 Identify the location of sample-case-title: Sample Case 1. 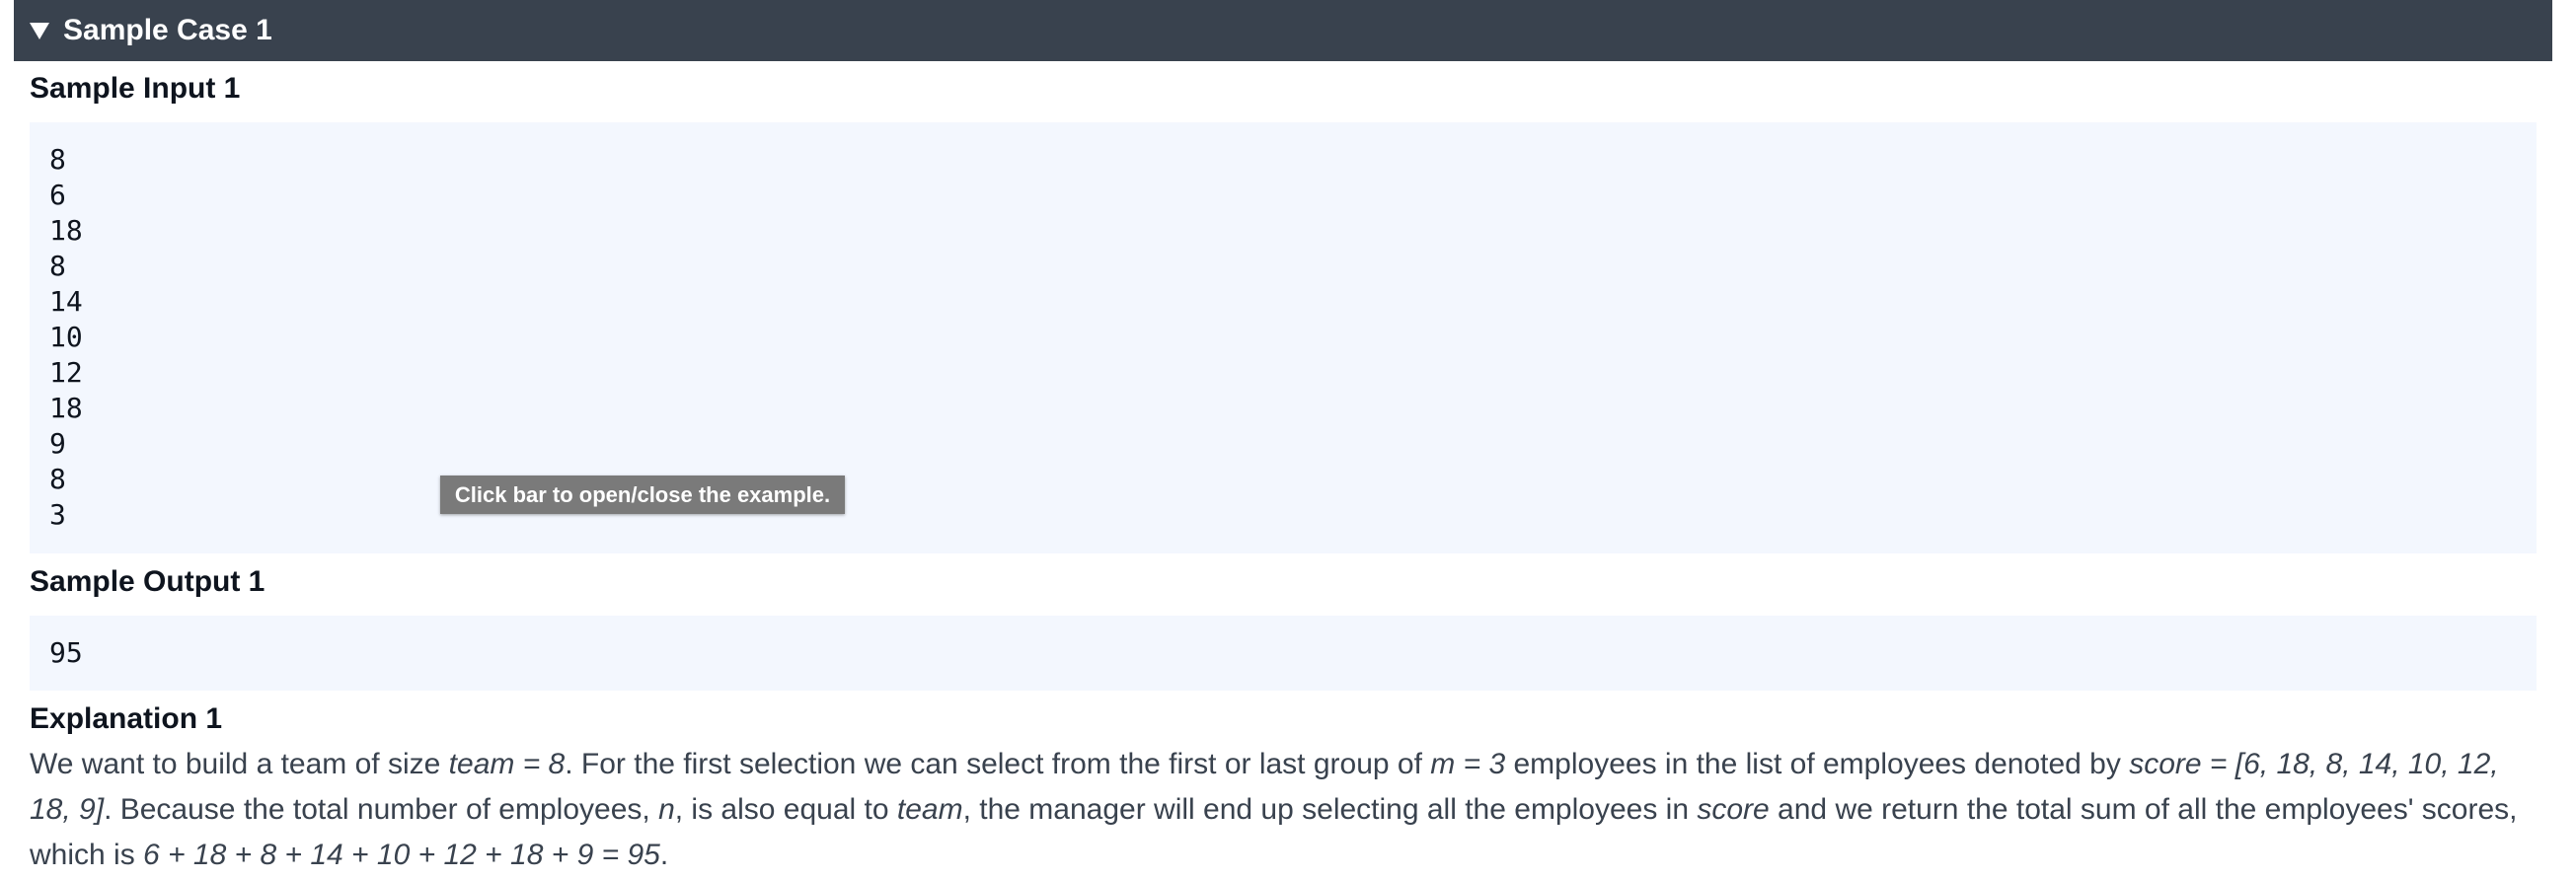
(167, 30).